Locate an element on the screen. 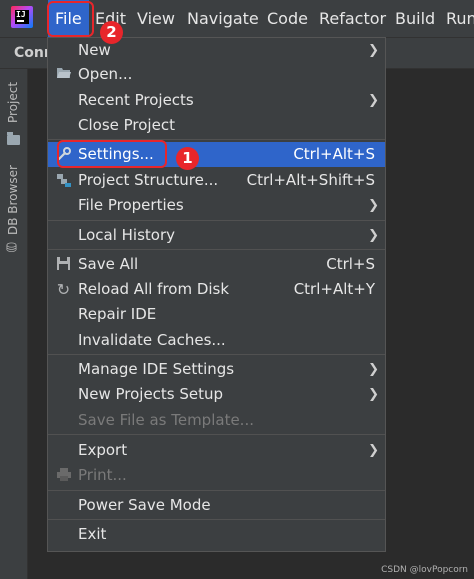 This screenshot has width=474, height=579. menu-navigate: Navigate is located at coordinates (223, 18).